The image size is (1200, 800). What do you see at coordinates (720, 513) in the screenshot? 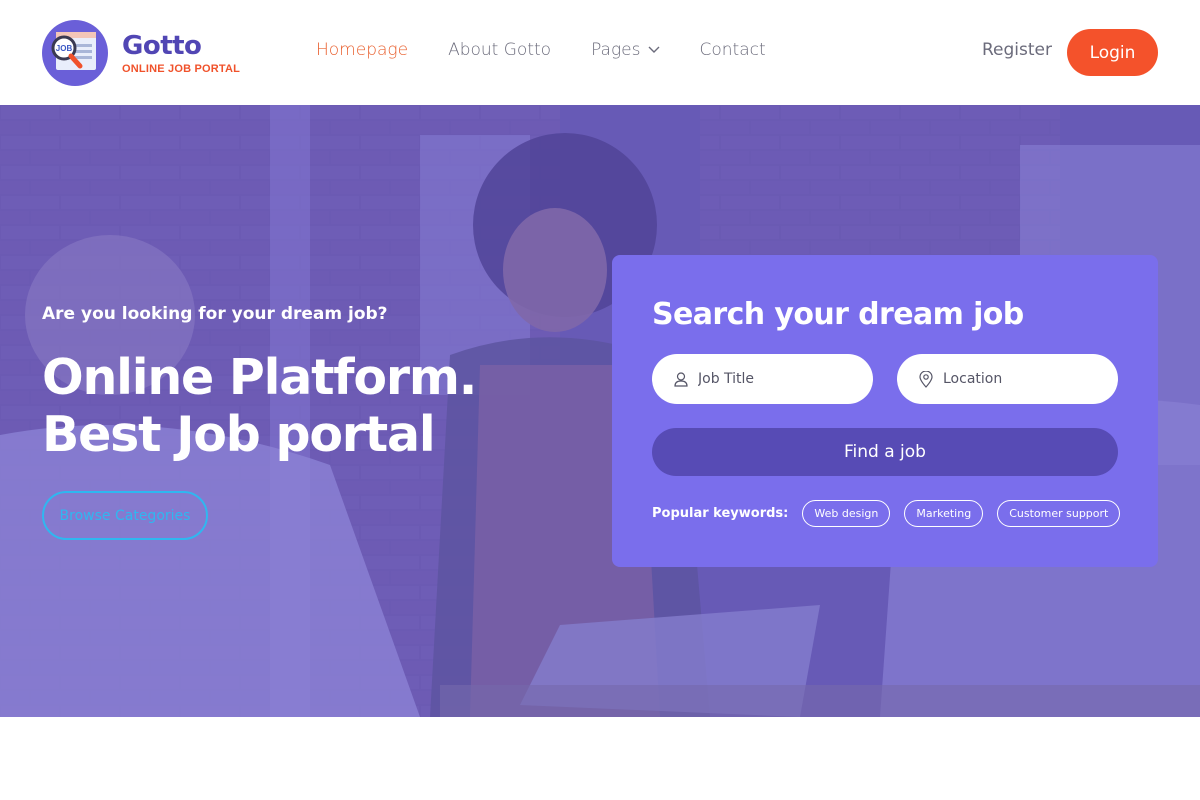
I see `popular-keywords-label: Popular keywords:` at bounding box center [720, 513].